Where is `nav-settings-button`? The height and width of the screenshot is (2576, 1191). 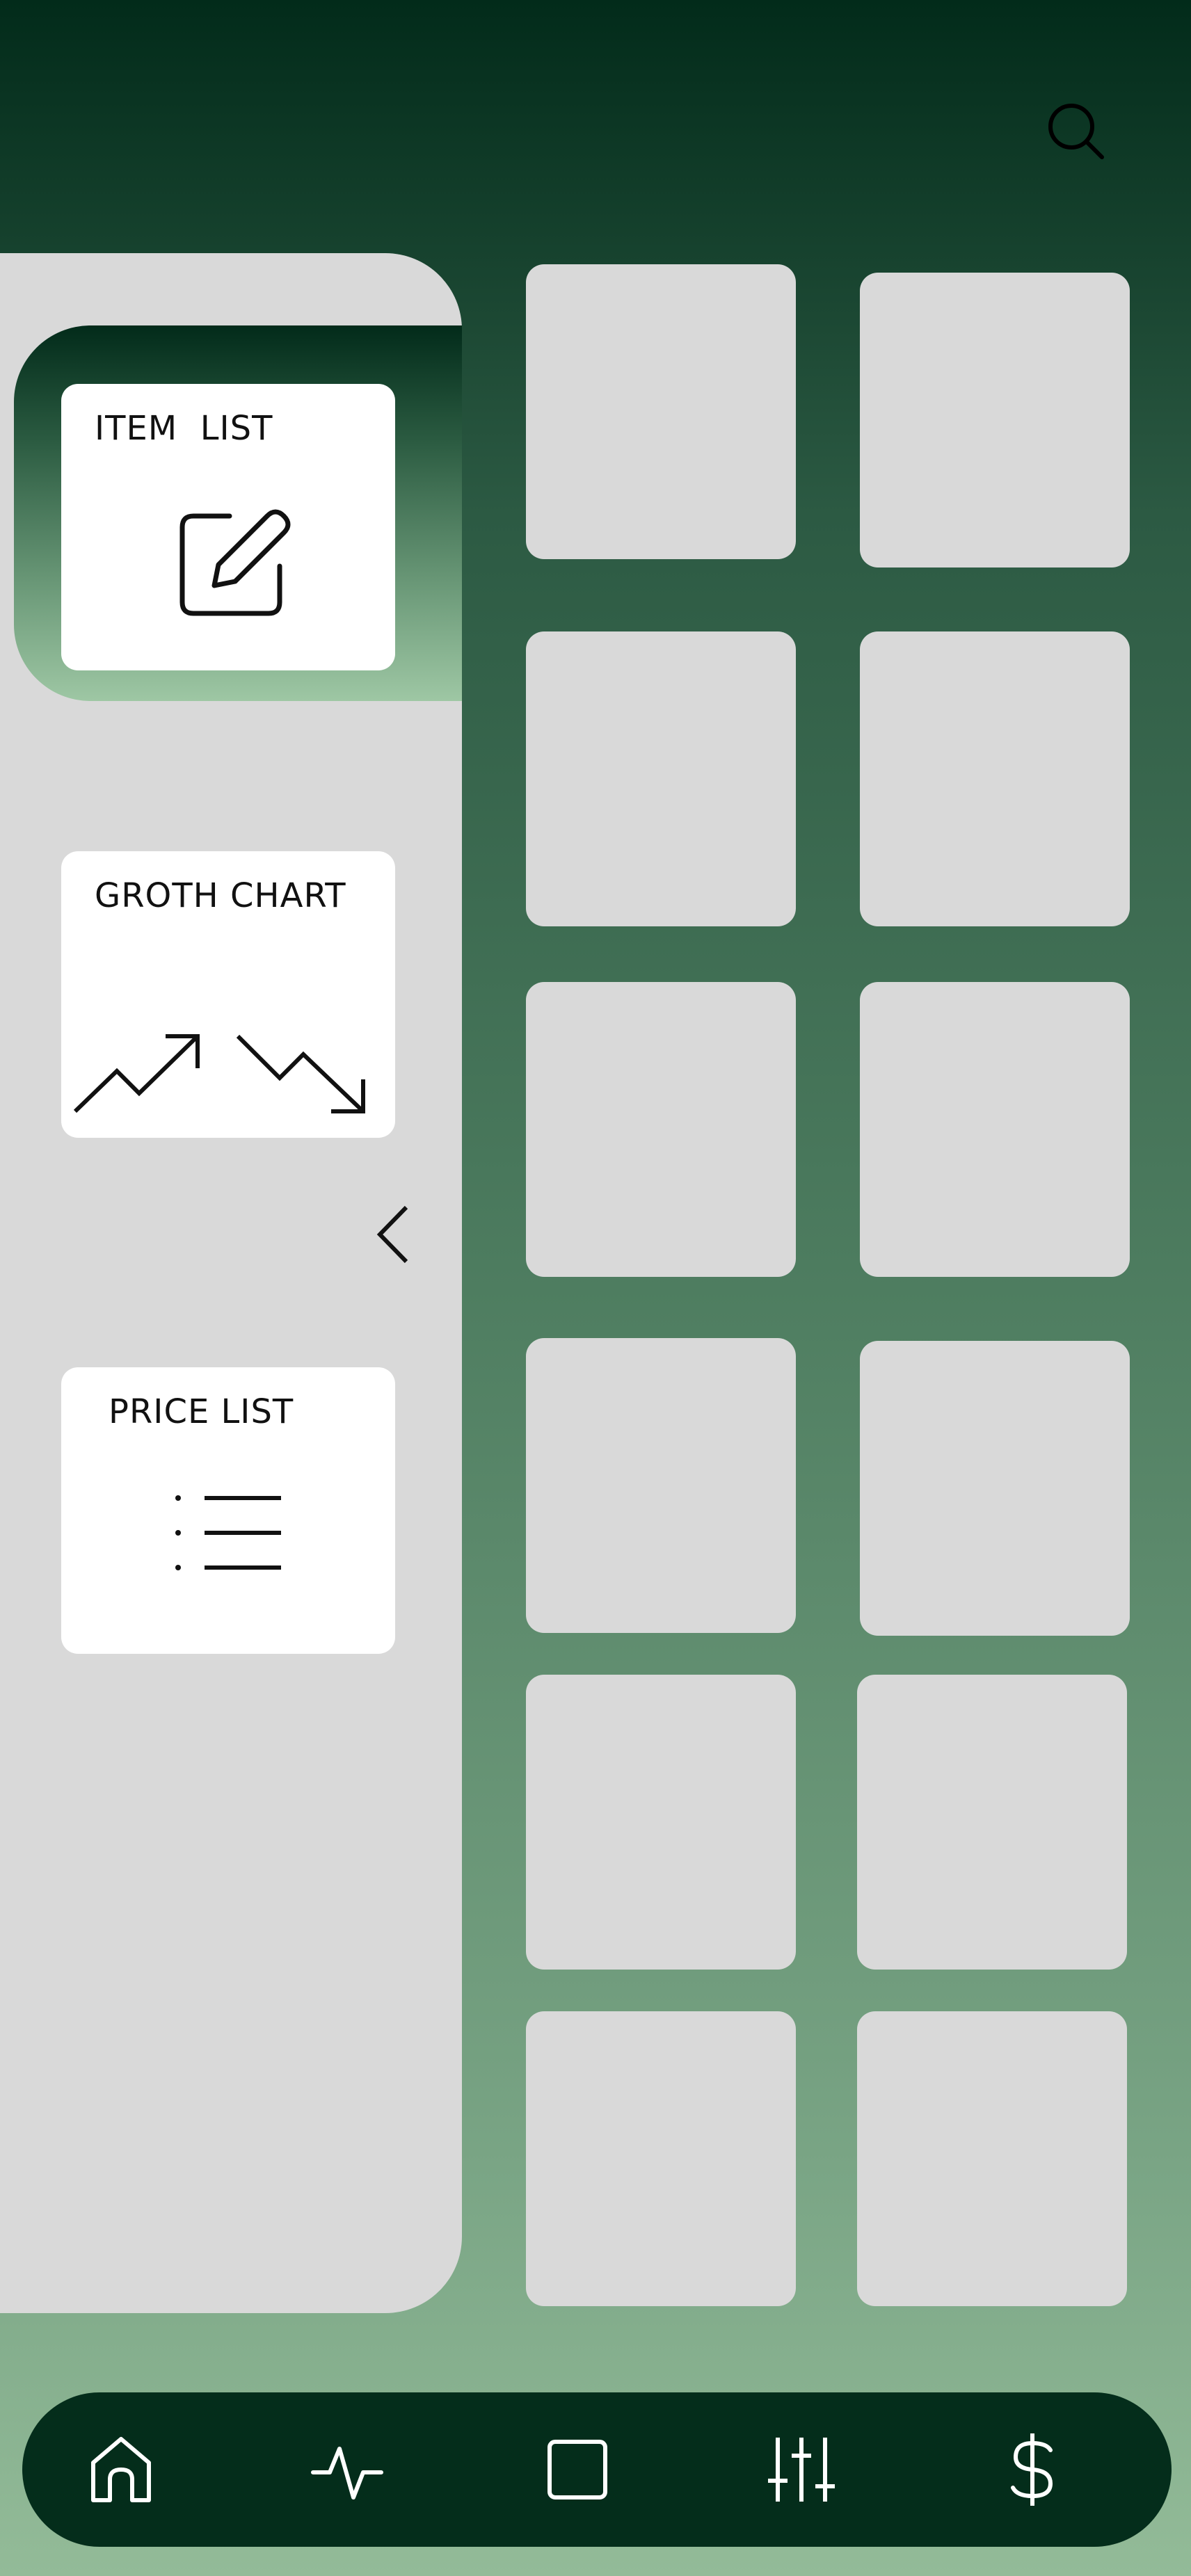 nav-settings-button is located at coordinates (801, 2470).